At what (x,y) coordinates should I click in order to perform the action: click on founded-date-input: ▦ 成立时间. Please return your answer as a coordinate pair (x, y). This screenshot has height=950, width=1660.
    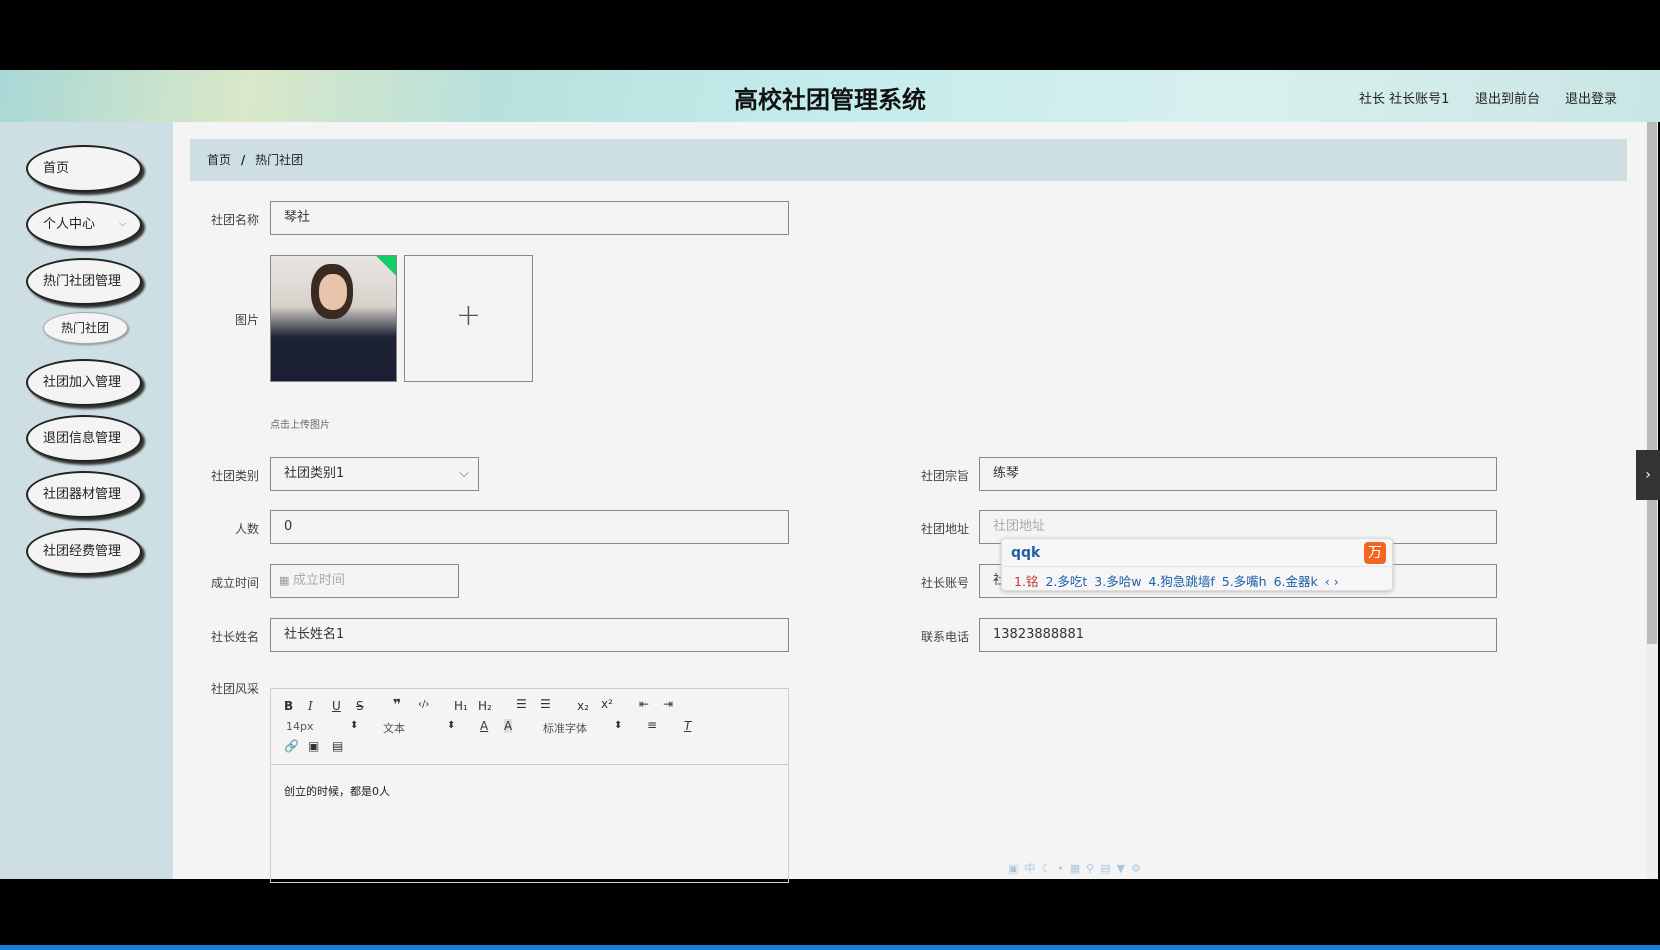
    Looking at the image, I should click on (364, 581).